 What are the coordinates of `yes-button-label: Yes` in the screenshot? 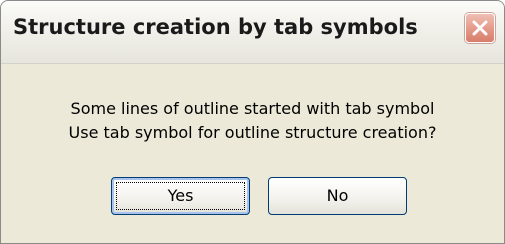 It's located at (180, 195).